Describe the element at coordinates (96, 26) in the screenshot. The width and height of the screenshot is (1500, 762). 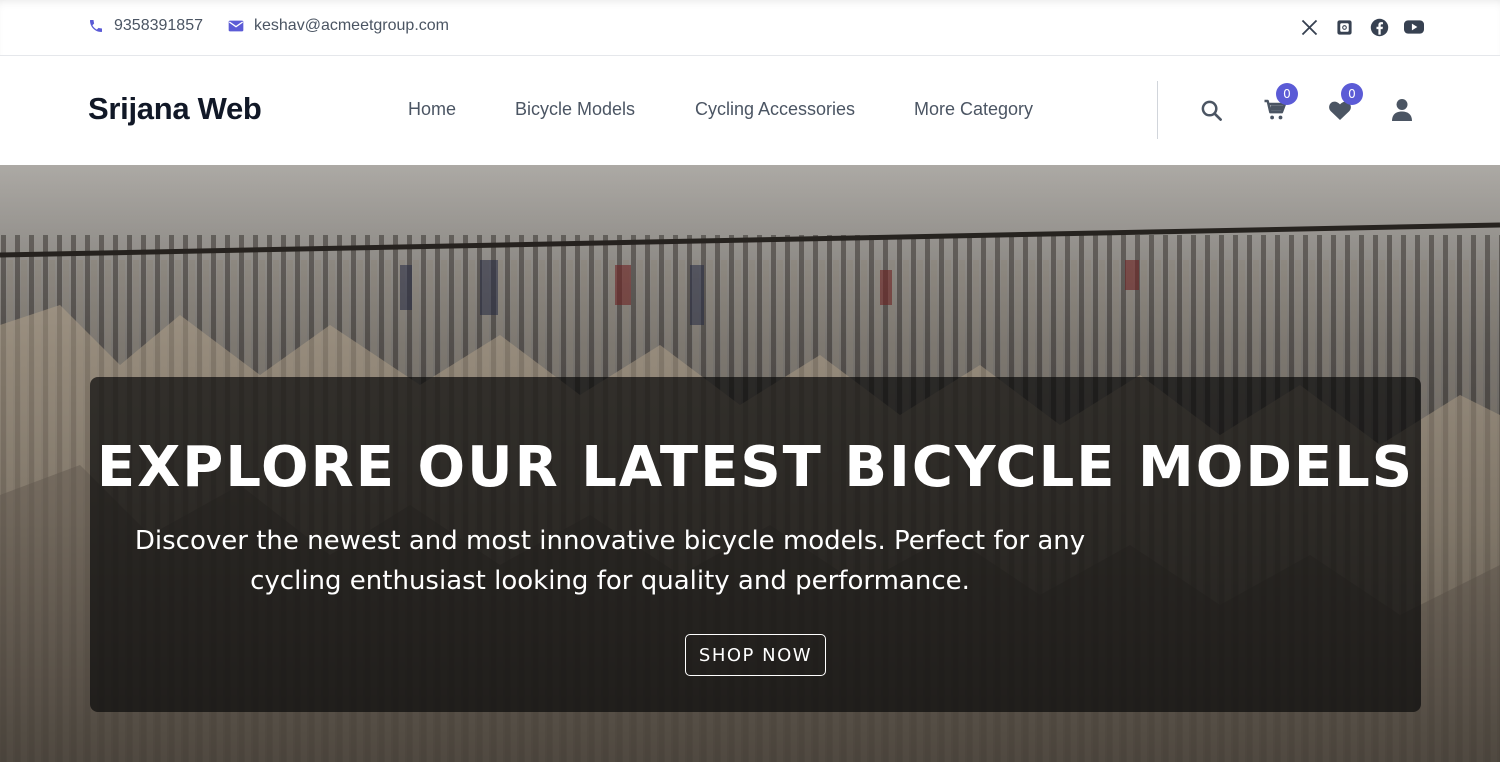
I see `phone-icon` at that location.